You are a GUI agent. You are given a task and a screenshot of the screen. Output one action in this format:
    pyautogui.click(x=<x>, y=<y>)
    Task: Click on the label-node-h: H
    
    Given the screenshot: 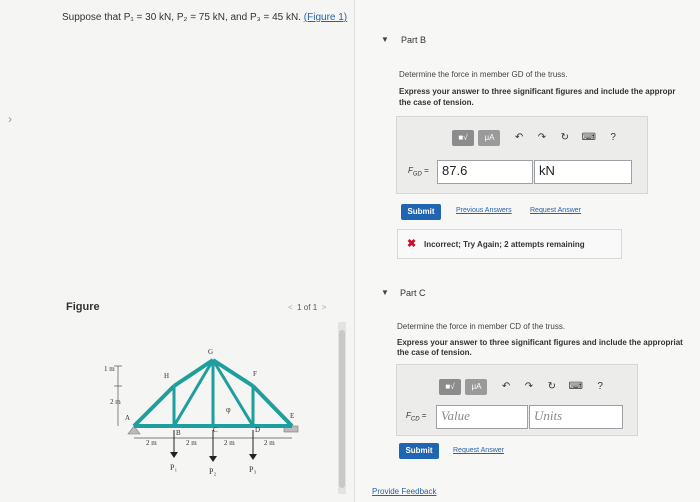 What is the action you would take?
    pyautogui.click(x=166, y=376)
    